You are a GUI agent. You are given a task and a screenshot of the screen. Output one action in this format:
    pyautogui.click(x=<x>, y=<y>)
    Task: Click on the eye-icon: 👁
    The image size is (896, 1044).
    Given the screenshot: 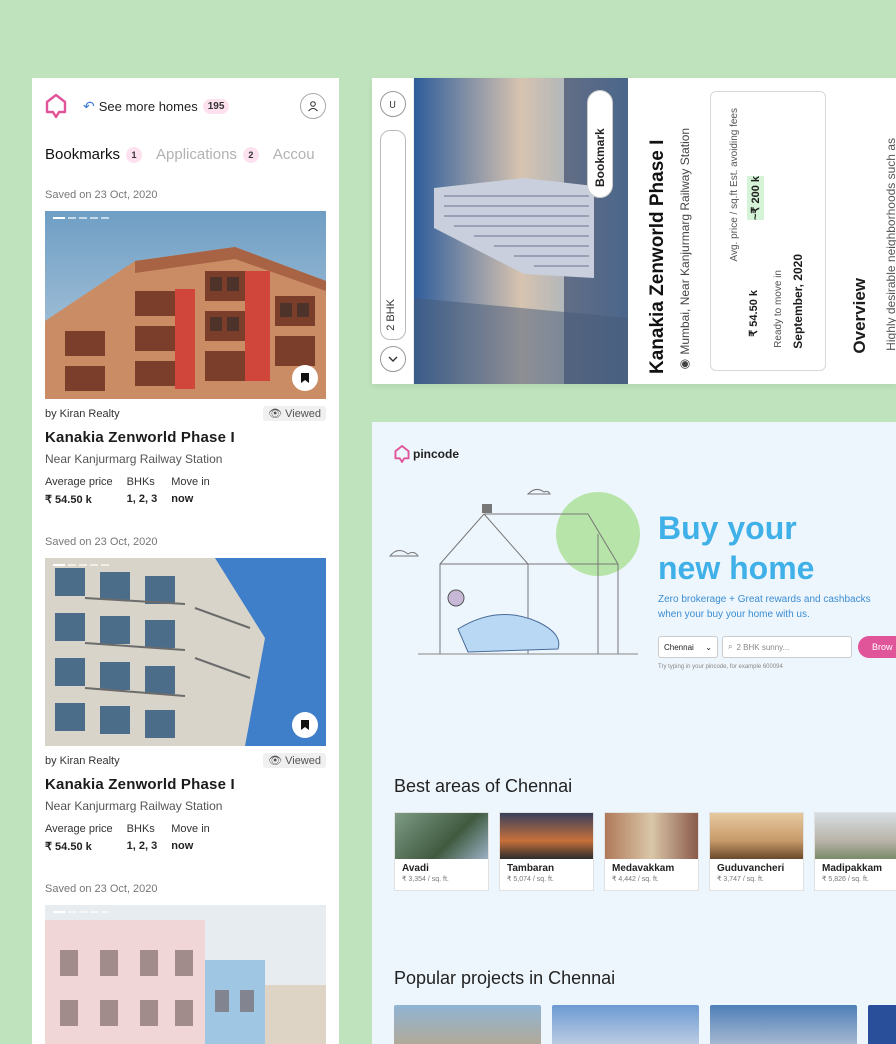 What is the action you would take?
    pyautogui.click(x=275, y=414)
    